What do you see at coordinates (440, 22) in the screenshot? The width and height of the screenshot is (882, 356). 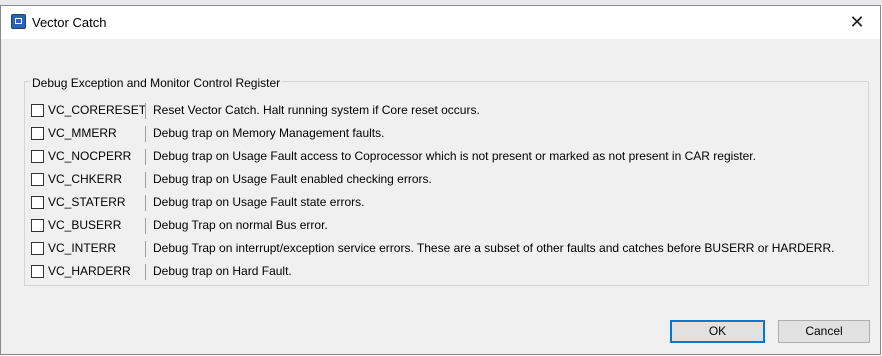 I see `title-bar: Vector Catch ✕` at bounding box center [440, 22].